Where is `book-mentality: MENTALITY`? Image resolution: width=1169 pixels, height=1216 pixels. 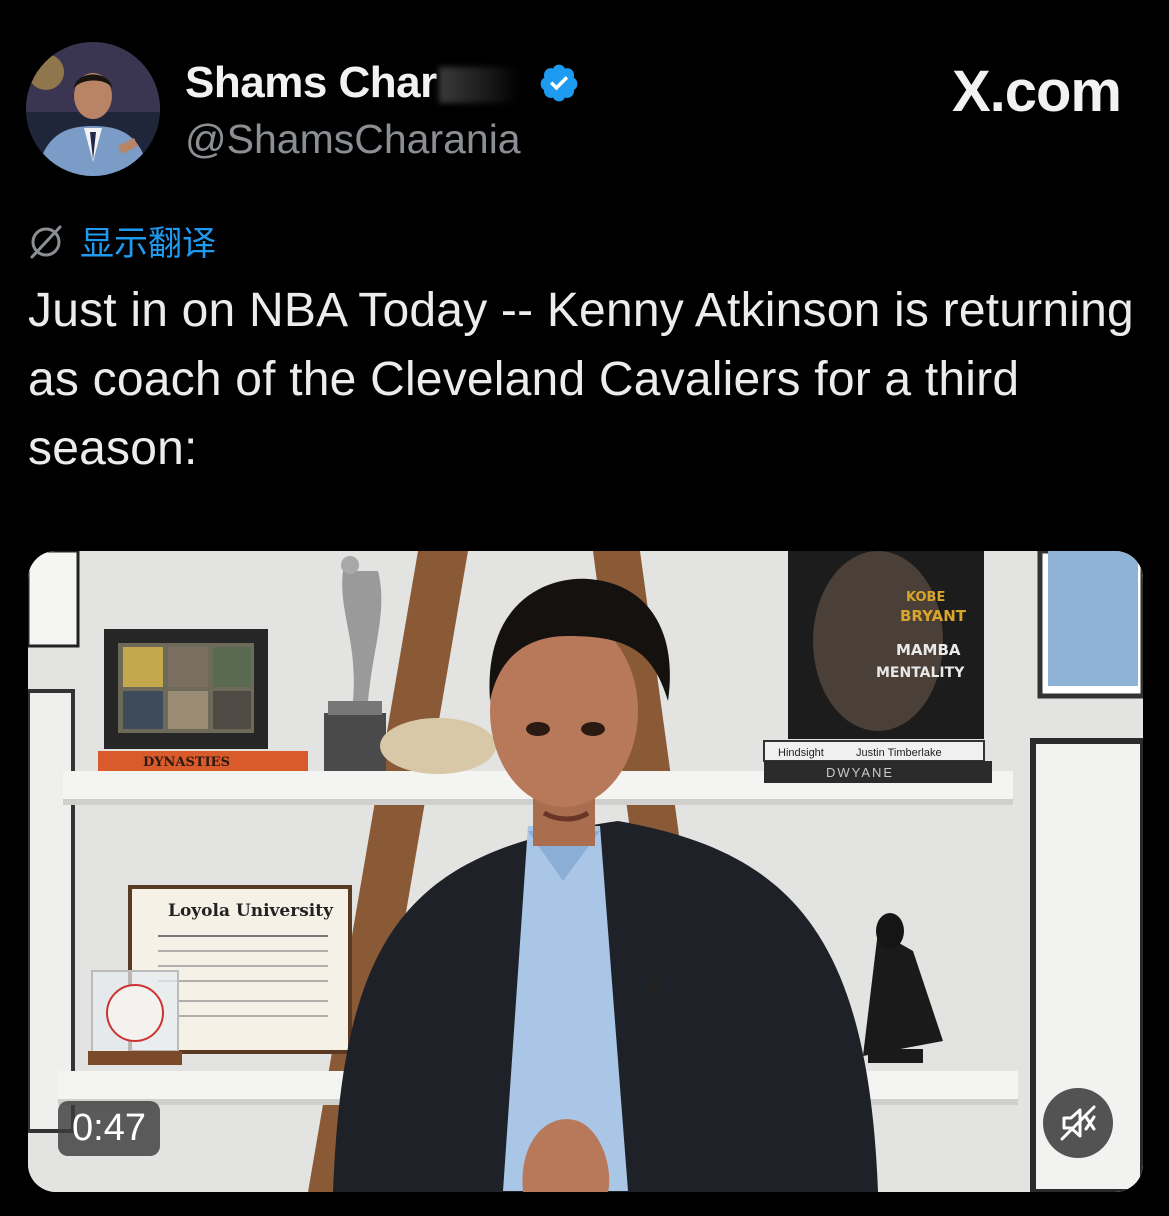 book-mentality: MENTALITY is located at coordinates (920, 673).